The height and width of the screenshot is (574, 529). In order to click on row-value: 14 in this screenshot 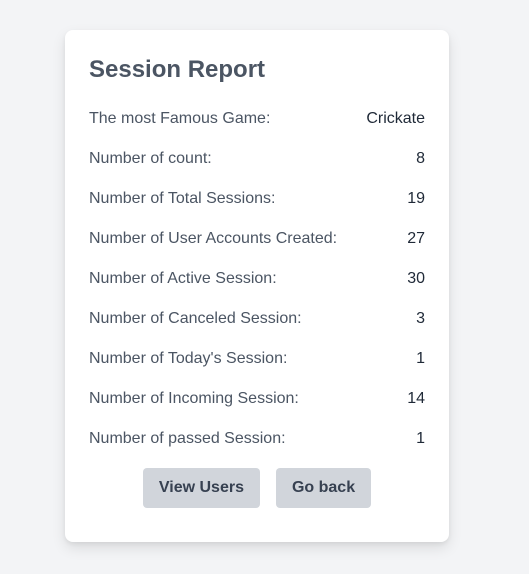, I will do `click(416, 398)`.